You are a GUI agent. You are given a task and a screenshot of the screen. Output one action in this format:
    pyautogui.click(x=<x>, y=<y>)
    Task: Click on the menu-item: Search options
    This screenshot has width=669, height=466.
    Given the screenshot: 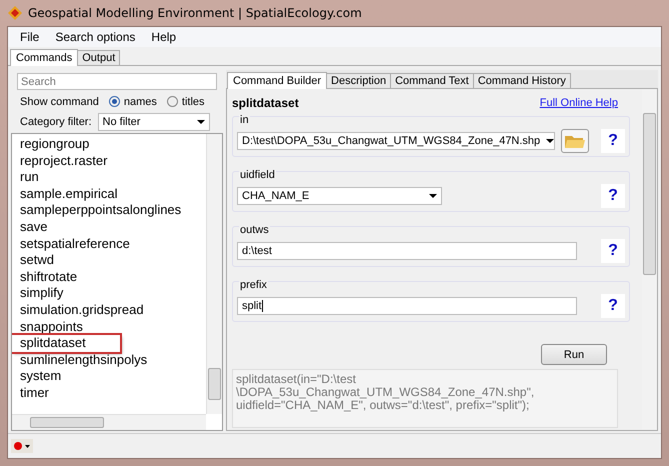 What is the action you would take?
    pyautogui.click(x=95, y=37)
    